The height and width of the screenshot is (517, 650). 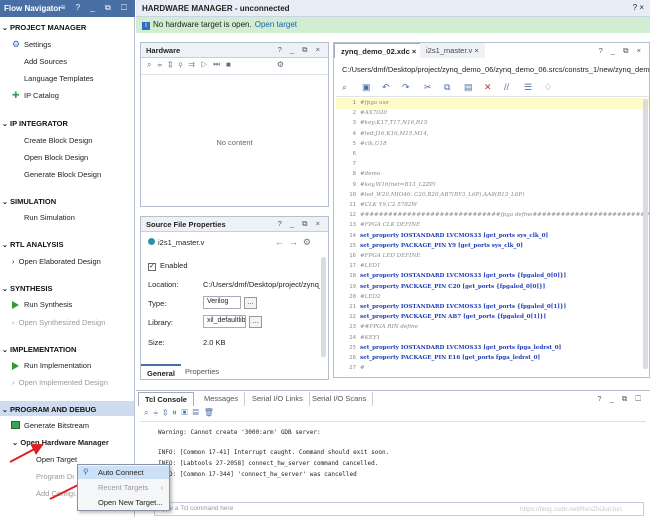 I want to click on checkbox-checked-icon: ✓, so click(x=152, y=267).